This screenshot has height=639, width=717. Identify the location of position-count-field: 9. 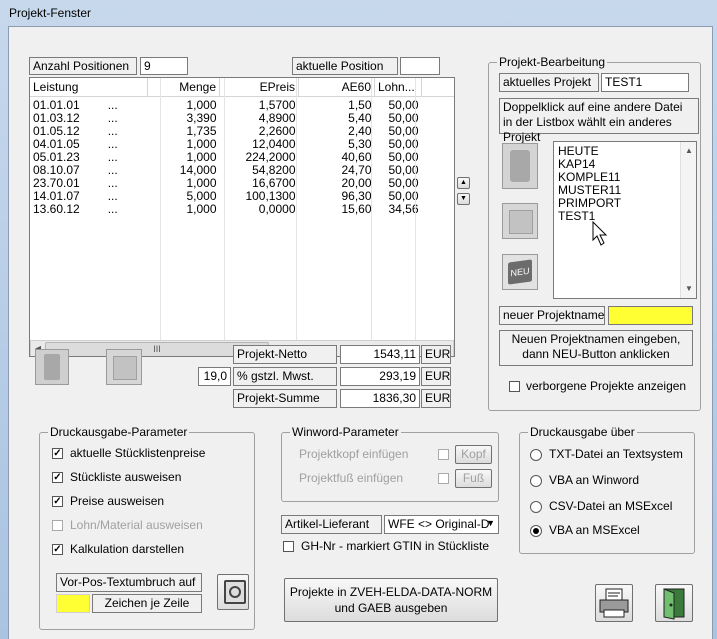
(164, 66).